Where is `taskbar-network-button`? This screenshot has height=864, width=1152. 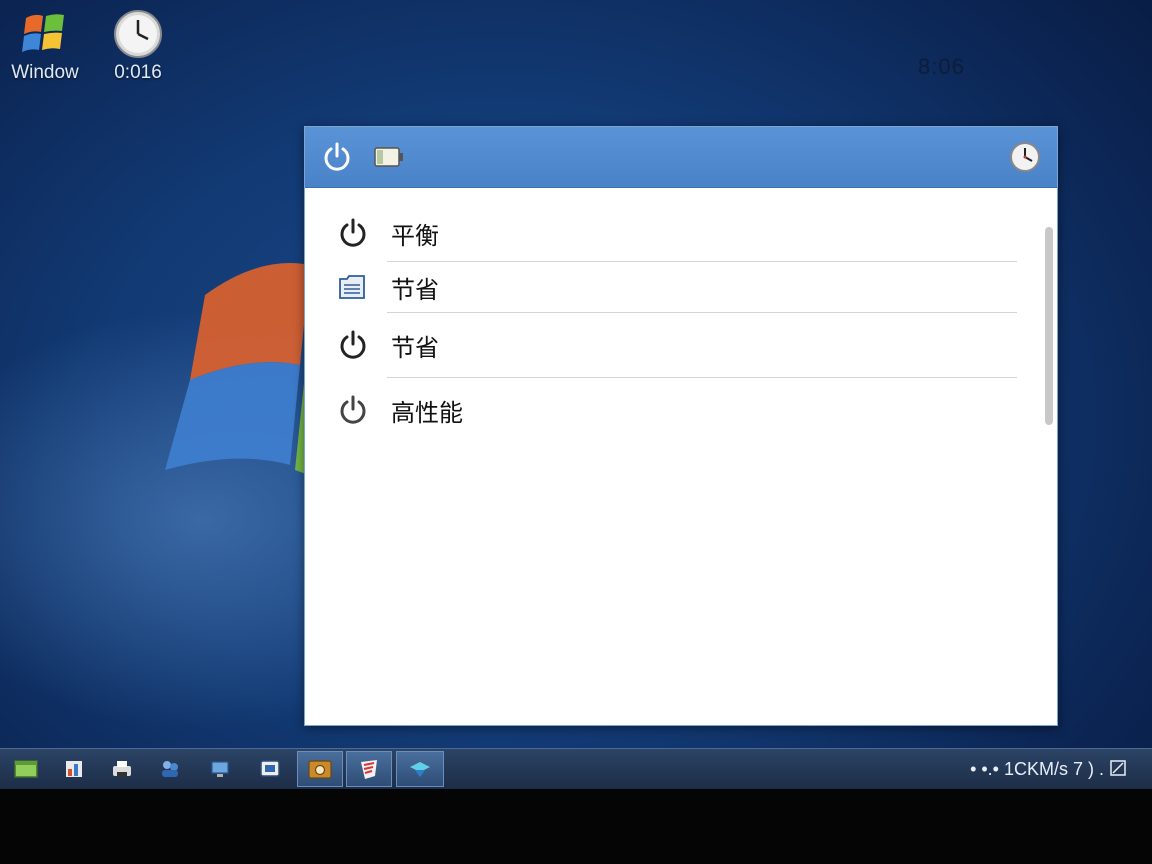
taskbar-network-button is located at coordinates (220, 769).